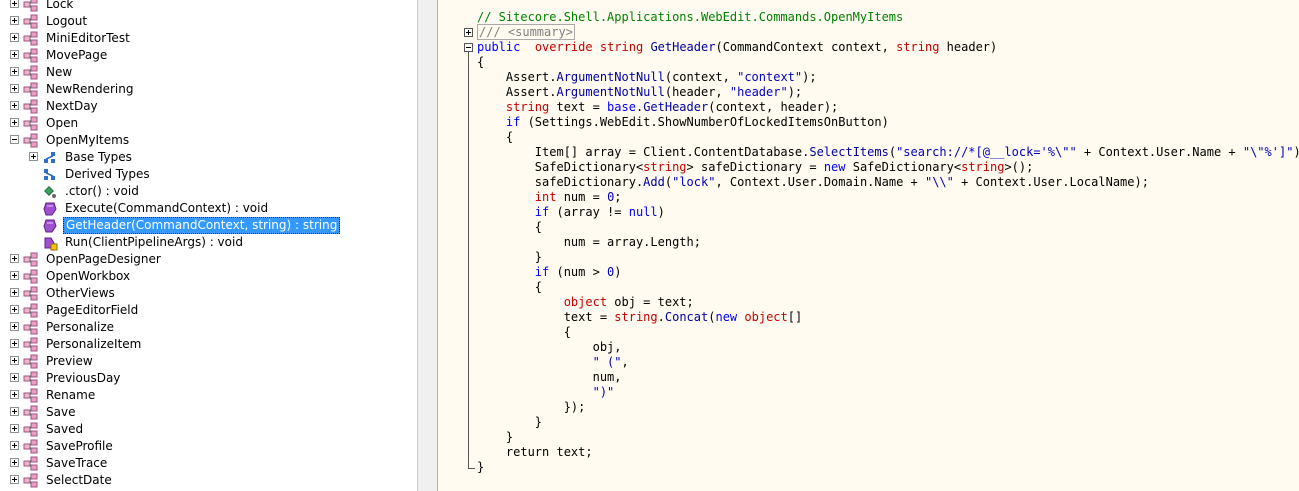 This screenshot has height=491, width=1299. I want to click on tree-item: SelectDate, so click(208, 480).